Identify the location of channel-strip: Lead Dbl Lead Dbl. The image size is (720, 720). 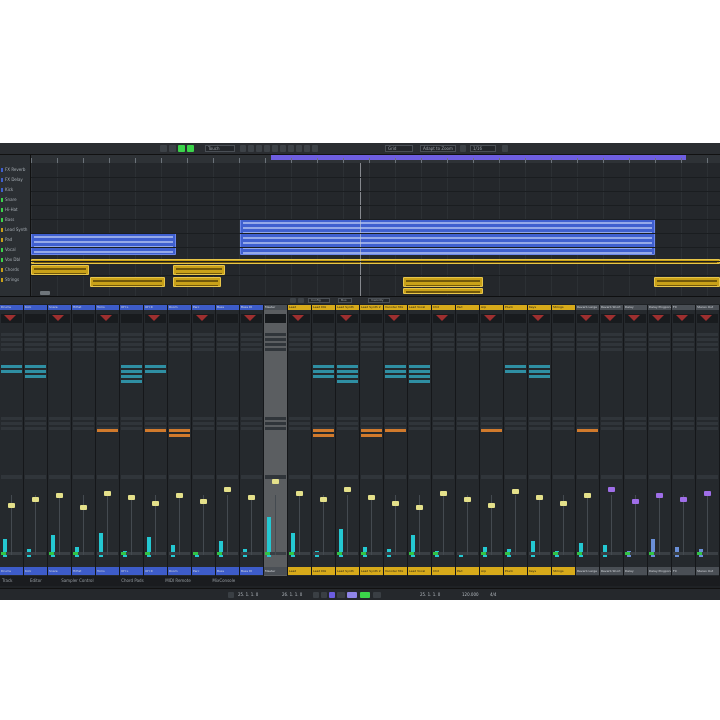
(324, 441).